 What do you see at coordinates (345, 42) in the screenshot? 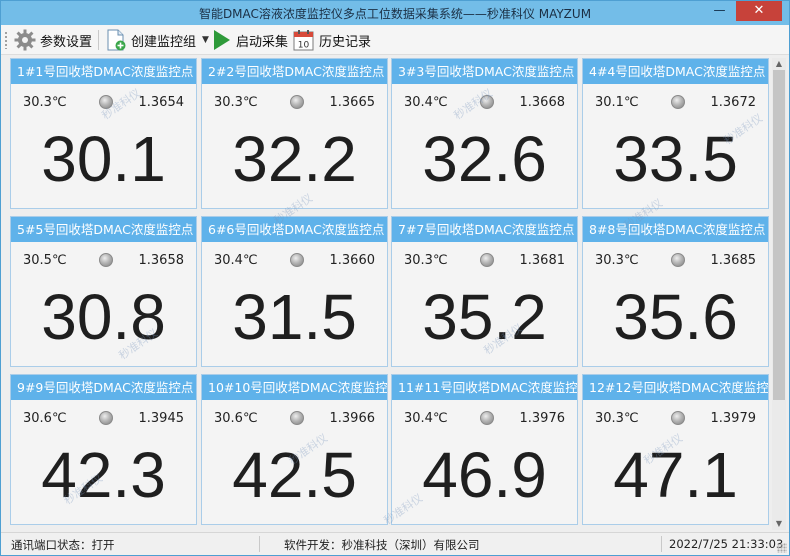
I see `history-label: 历史记录` at bounding box center [345, 42].